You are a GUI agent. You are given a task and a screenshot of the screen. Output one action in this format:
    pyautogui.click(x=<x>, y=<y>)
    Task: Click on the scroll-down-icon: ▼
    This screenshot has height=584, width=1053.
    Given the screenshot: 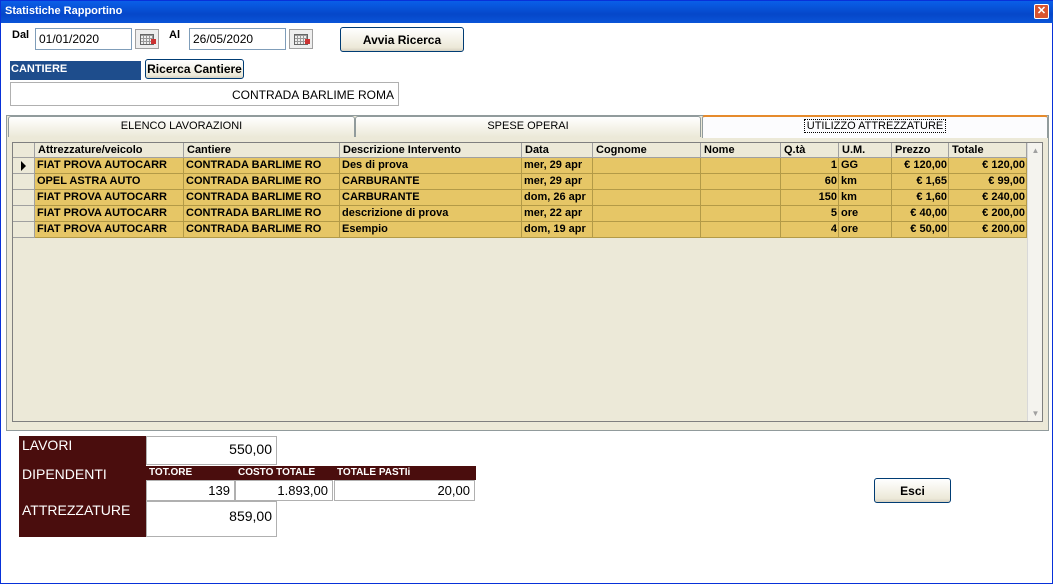 What is the action you would take?
    pyautogui.click(x=1035, y=413)
    